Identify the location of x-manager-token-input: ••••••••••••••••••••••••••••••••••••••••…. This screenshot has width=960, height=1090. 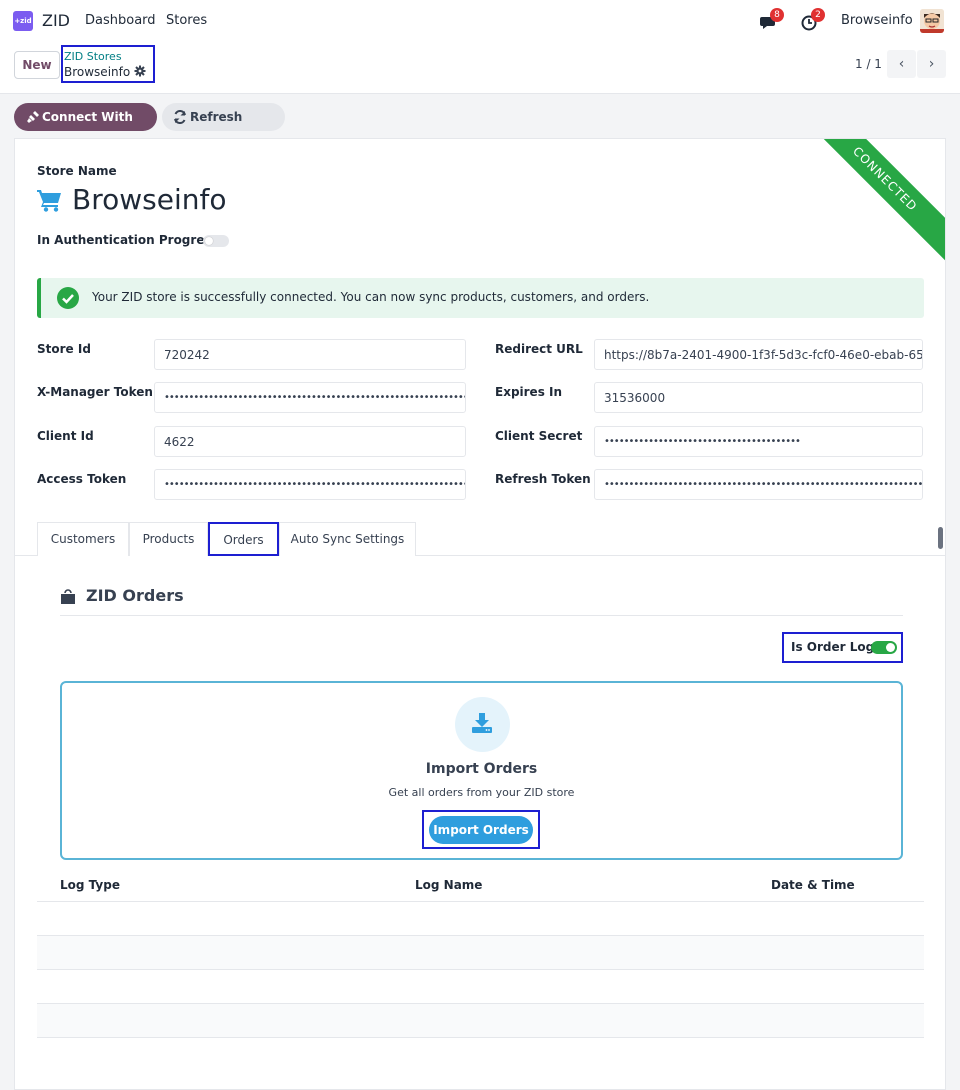
(310, 397).